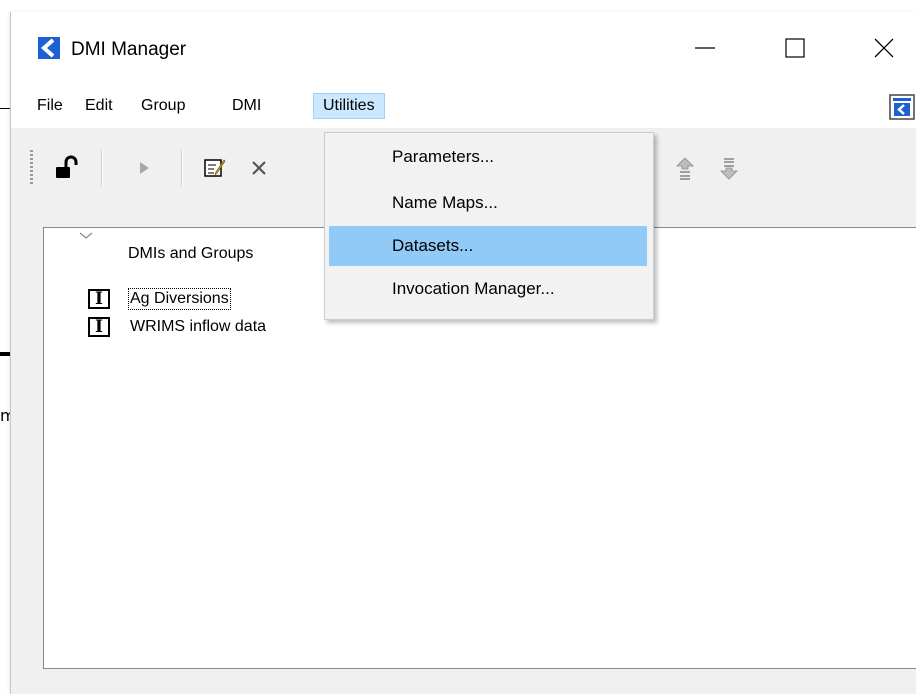  I want to click on menu-bar: File Edit Group DMI Utilities, so click(463, 106).